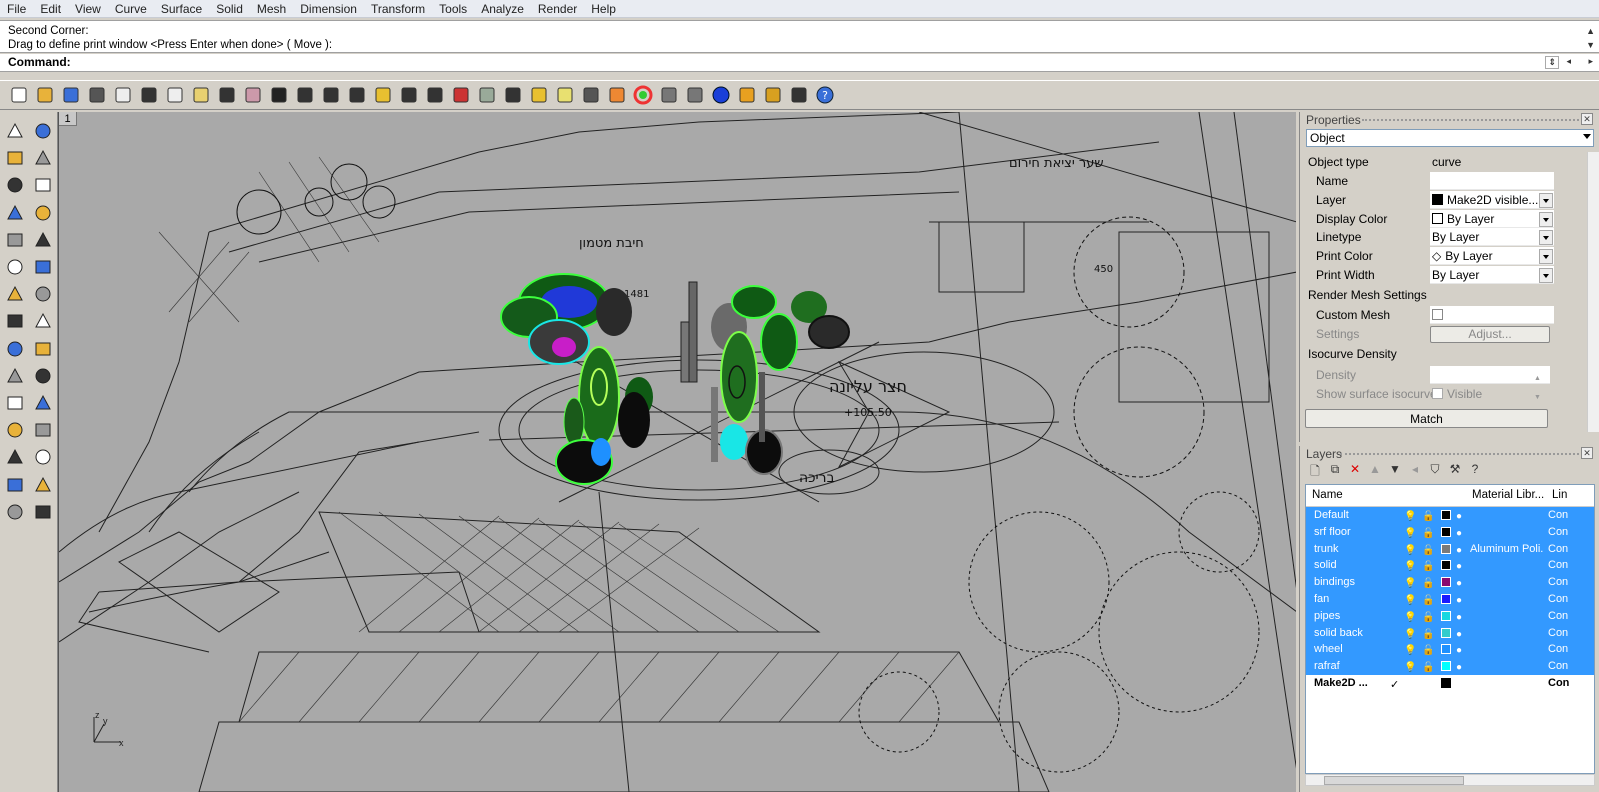  Describe the element at coordinates (131, 9) in the screenshot. I see `menu-curve: Curve` at that location.